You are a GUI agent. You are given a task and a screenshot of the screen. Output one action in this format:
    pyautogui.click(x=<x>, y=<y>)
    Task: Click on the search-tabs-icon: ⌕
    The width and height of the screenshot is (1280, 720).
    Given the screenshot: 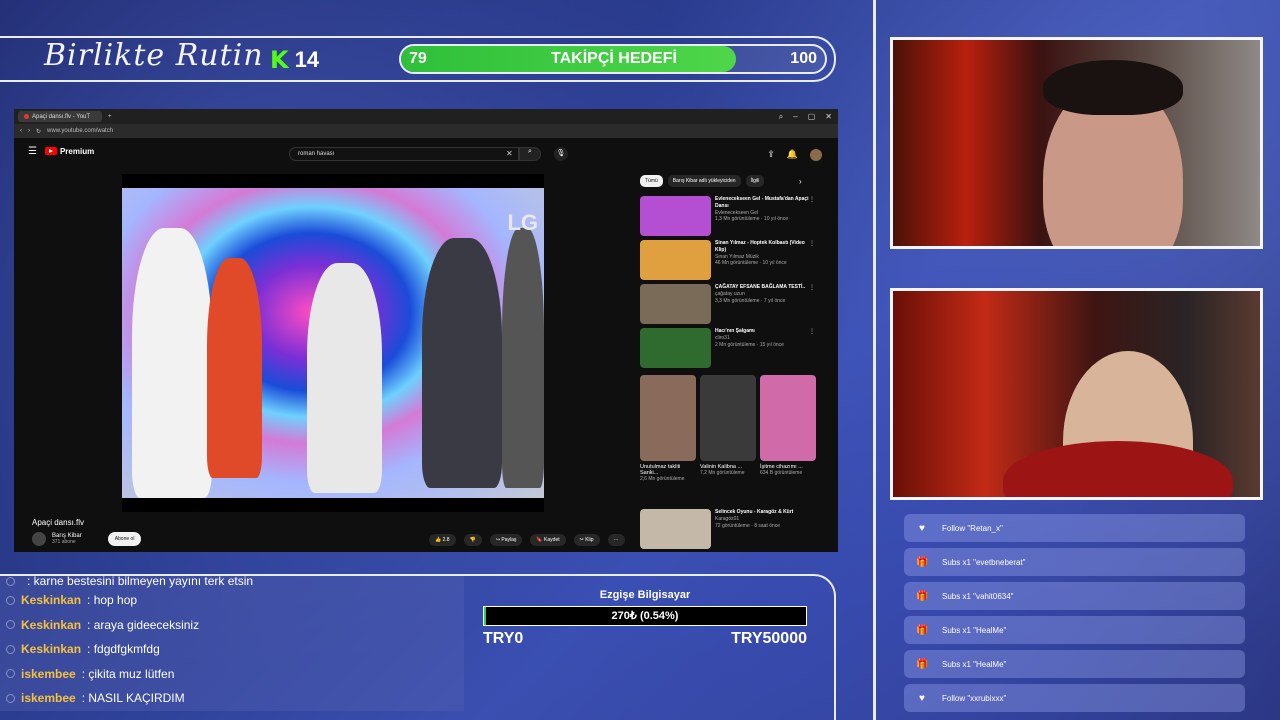 What is the action you would take?
    pyautogui.click(x=781, y=117)
    